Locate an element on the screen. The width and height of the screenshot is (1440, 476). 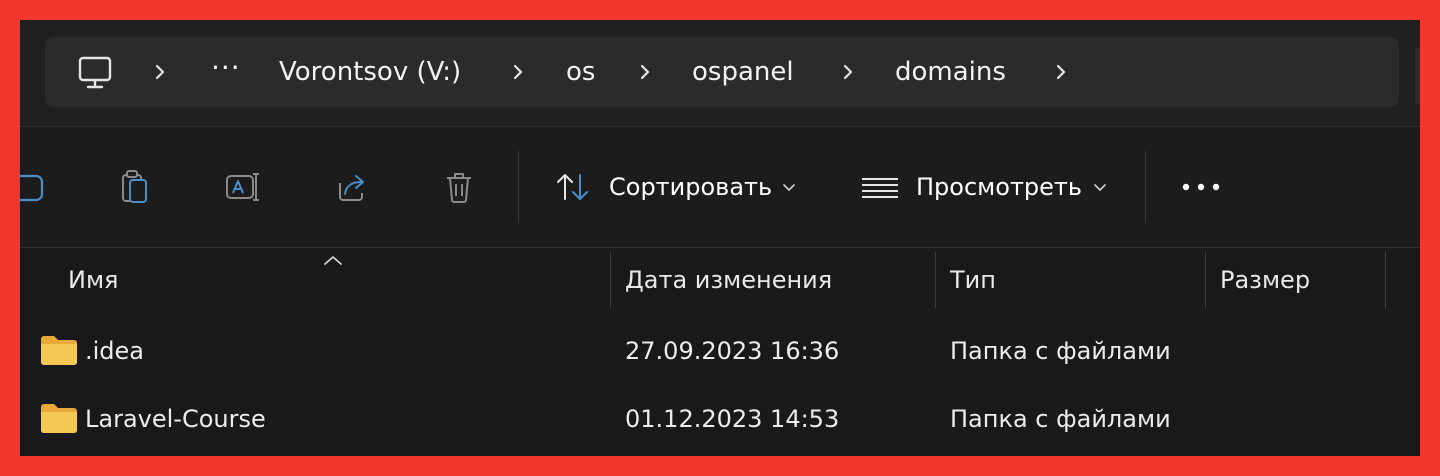
sort-button: Сортировать is located at coordinates (690, 187).